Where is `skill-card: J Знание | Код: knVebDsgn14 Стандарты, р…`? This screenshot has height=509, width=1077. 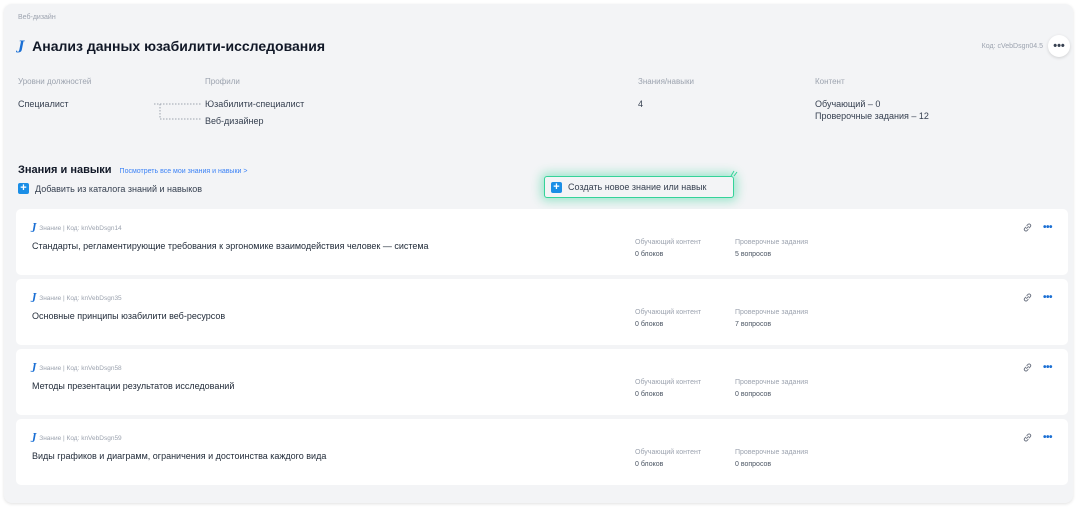 skill-card: J Знание | Код: knVebDsgn14 Стандарты, р… is located at coordinates (542, 242).